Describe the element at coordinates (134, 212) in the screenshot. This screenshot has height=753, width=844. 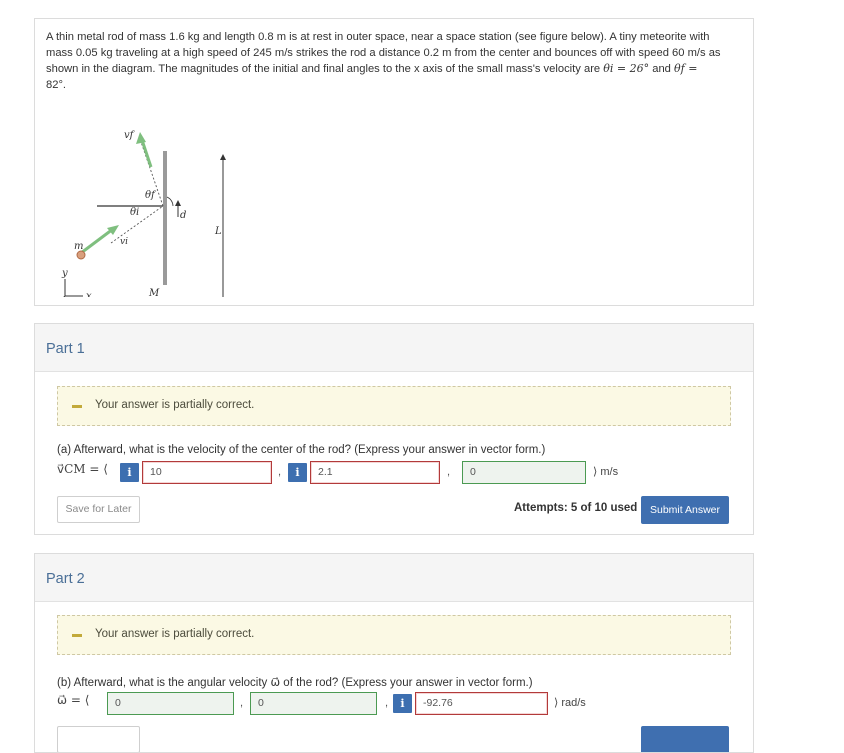
I see `label-theta-i: θi` at that location.